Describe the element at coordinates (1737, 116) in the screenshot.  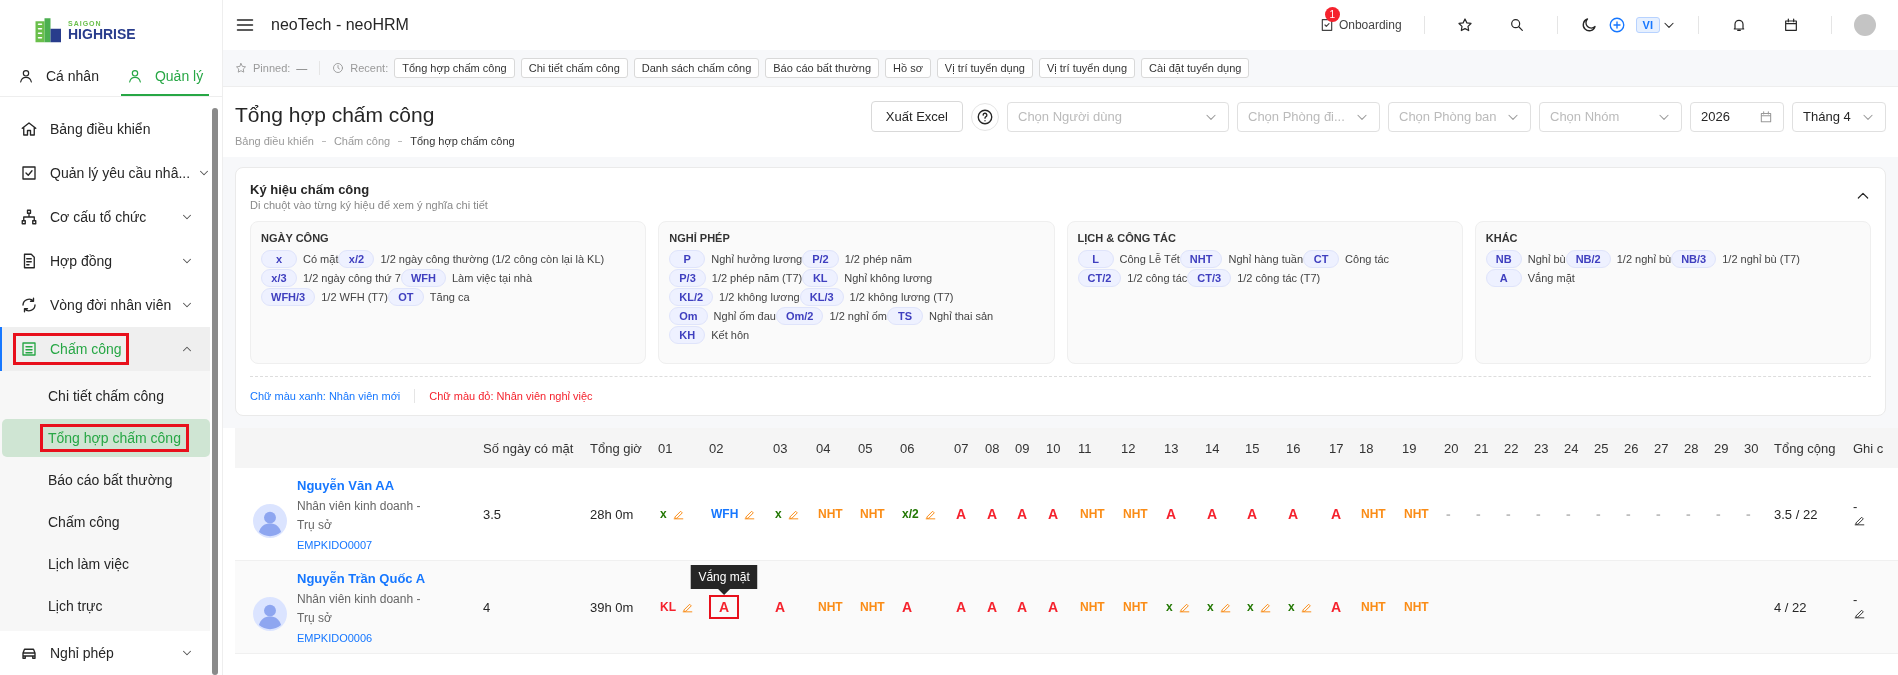
I see `date-field: 2026` at that location.